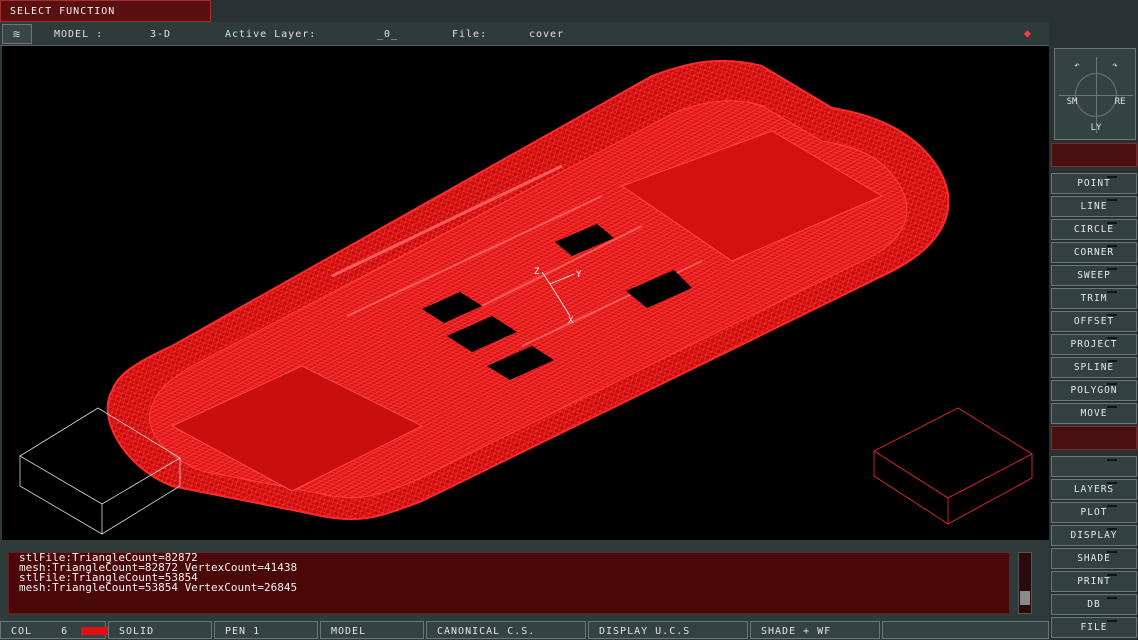 The image size is (1138, 640). Describe the element at coordinates (815, 630) in the screenshot. I see `render-mode-selector: SHADE + WF` at that location.